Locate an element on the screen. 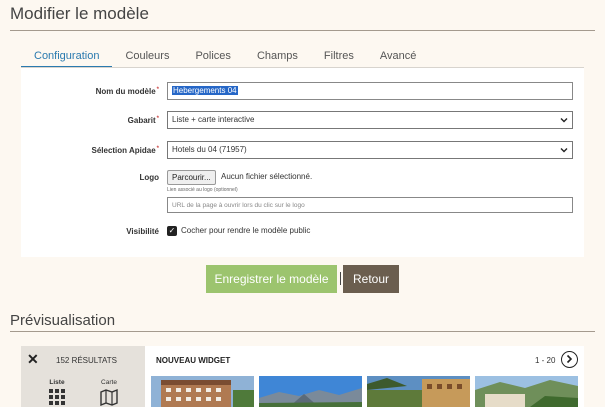  save-model-button: Enregistrer le modèle is located at coordinates (271, 279).